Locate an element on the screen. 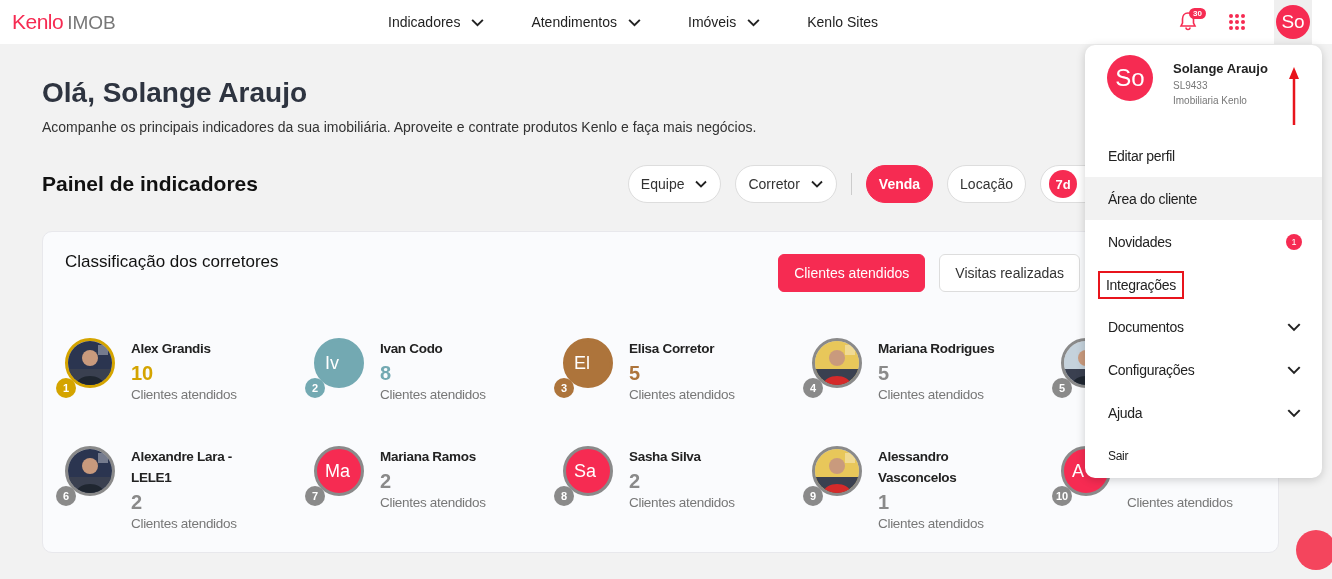 Image resolution: width=1332 pixels, height=579 pixels. menu-item: Novidades 1 is located at coordinates (1203, 241).